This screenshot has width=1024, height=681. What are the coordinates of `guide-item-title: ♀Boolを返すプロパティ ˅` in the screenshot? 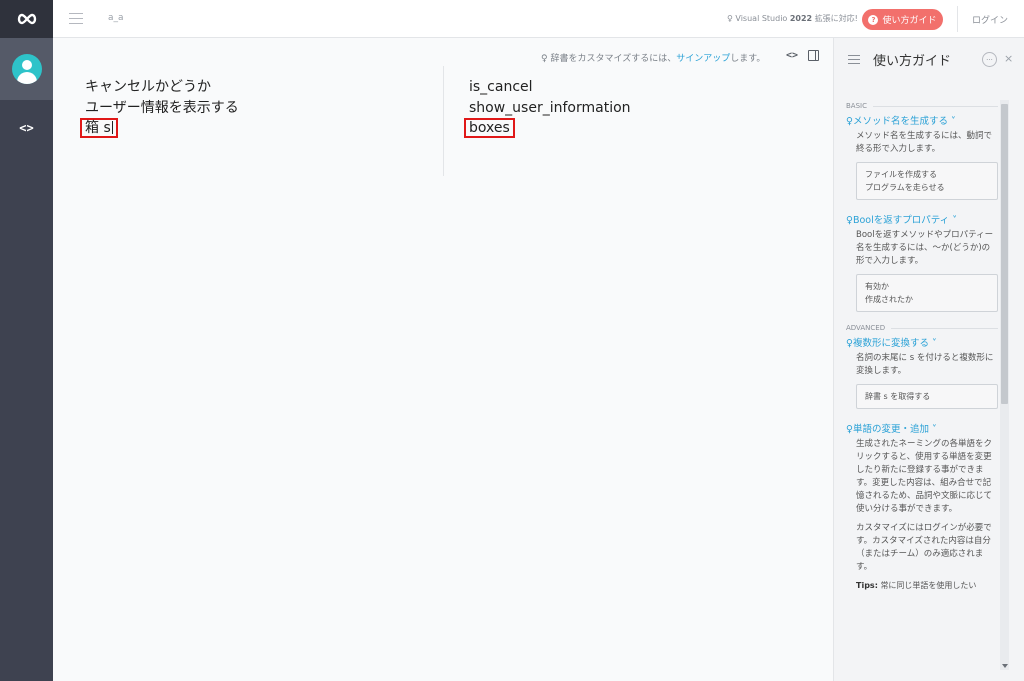 It's located at (922, 219).